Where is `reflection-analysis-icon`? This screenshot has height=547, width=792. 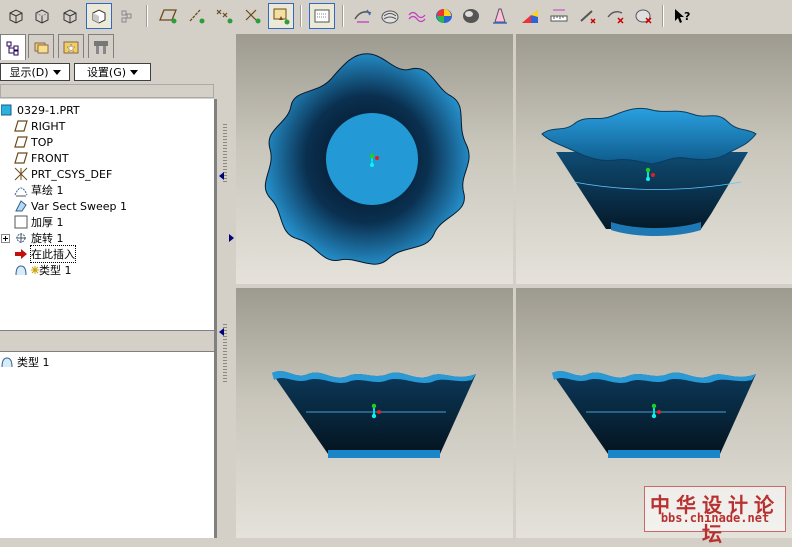 reflection-analysis-icon is located at coordinates (390, 16).